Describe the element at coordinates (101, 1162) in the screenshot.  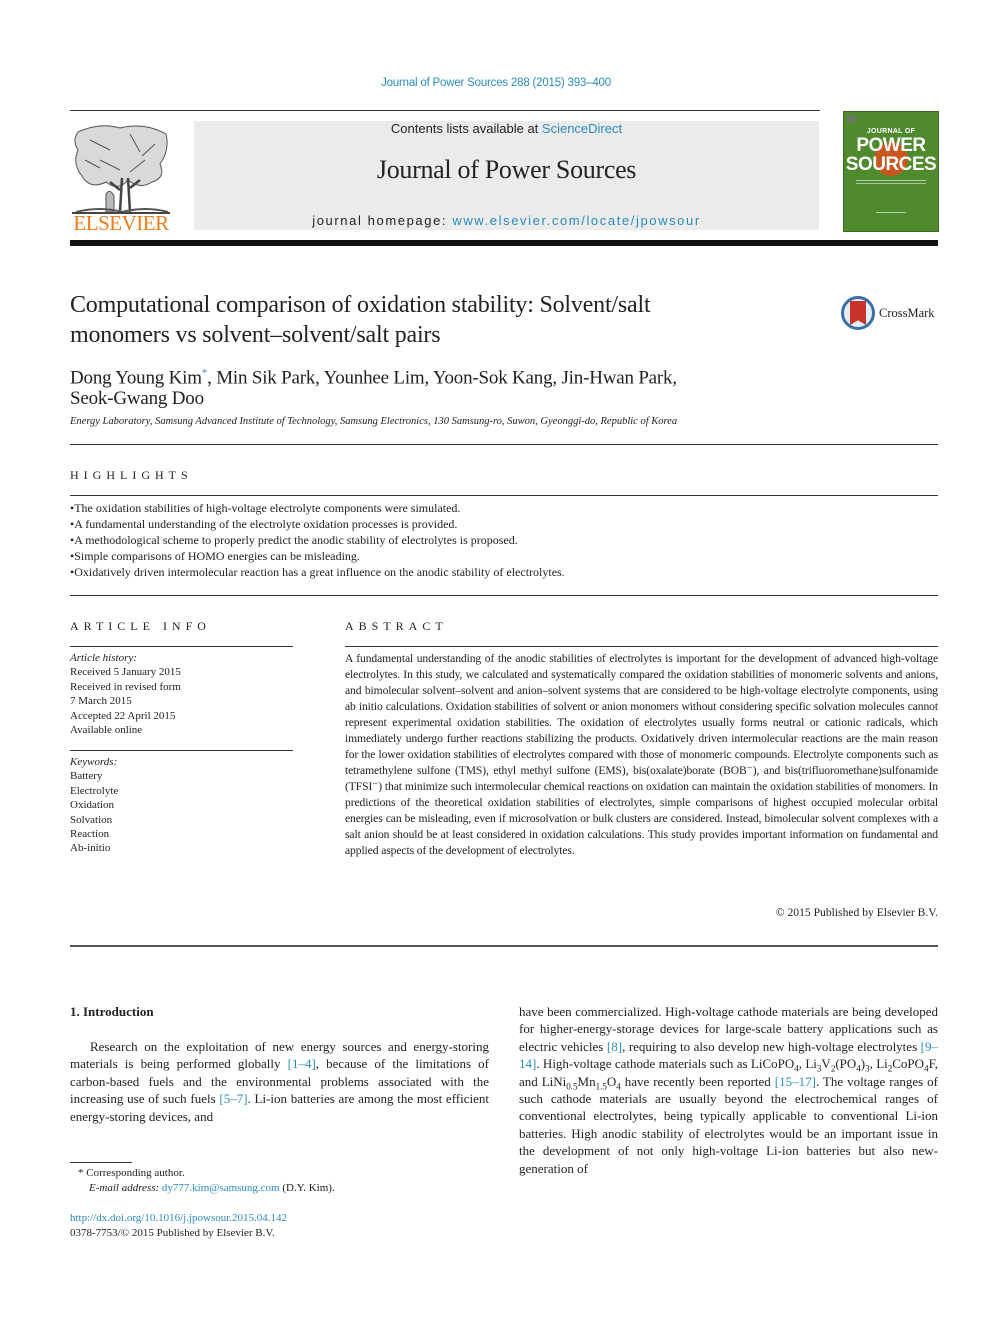
I see `footnote-divider` at that location.